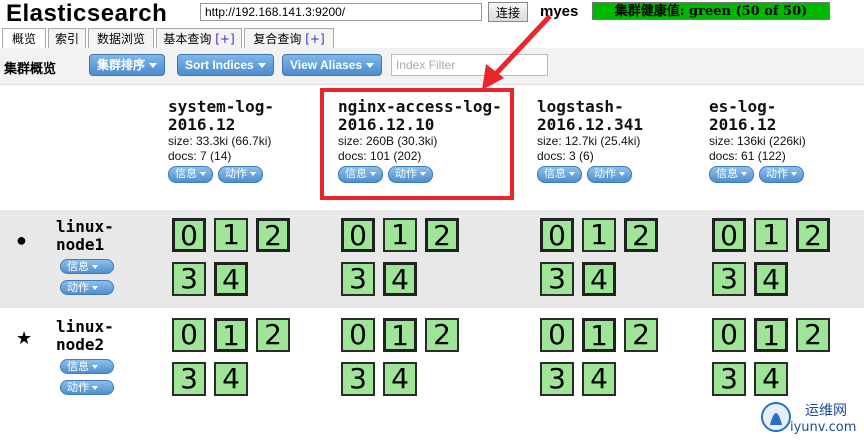 The image size is (864, 442). Describe the element at coordinates (590, 116) in the screenshot. I see `index-name: logstash-2016.12.341` at that location.